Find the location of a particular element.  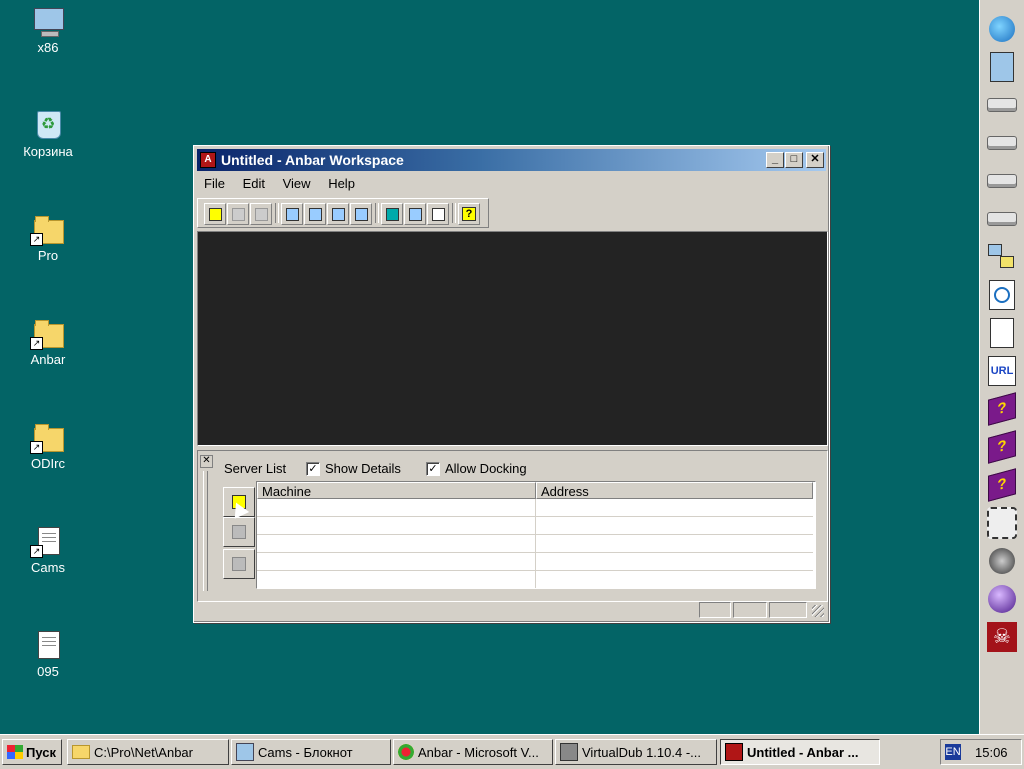

minimize-button: _ is located at coordinates (775, 160).